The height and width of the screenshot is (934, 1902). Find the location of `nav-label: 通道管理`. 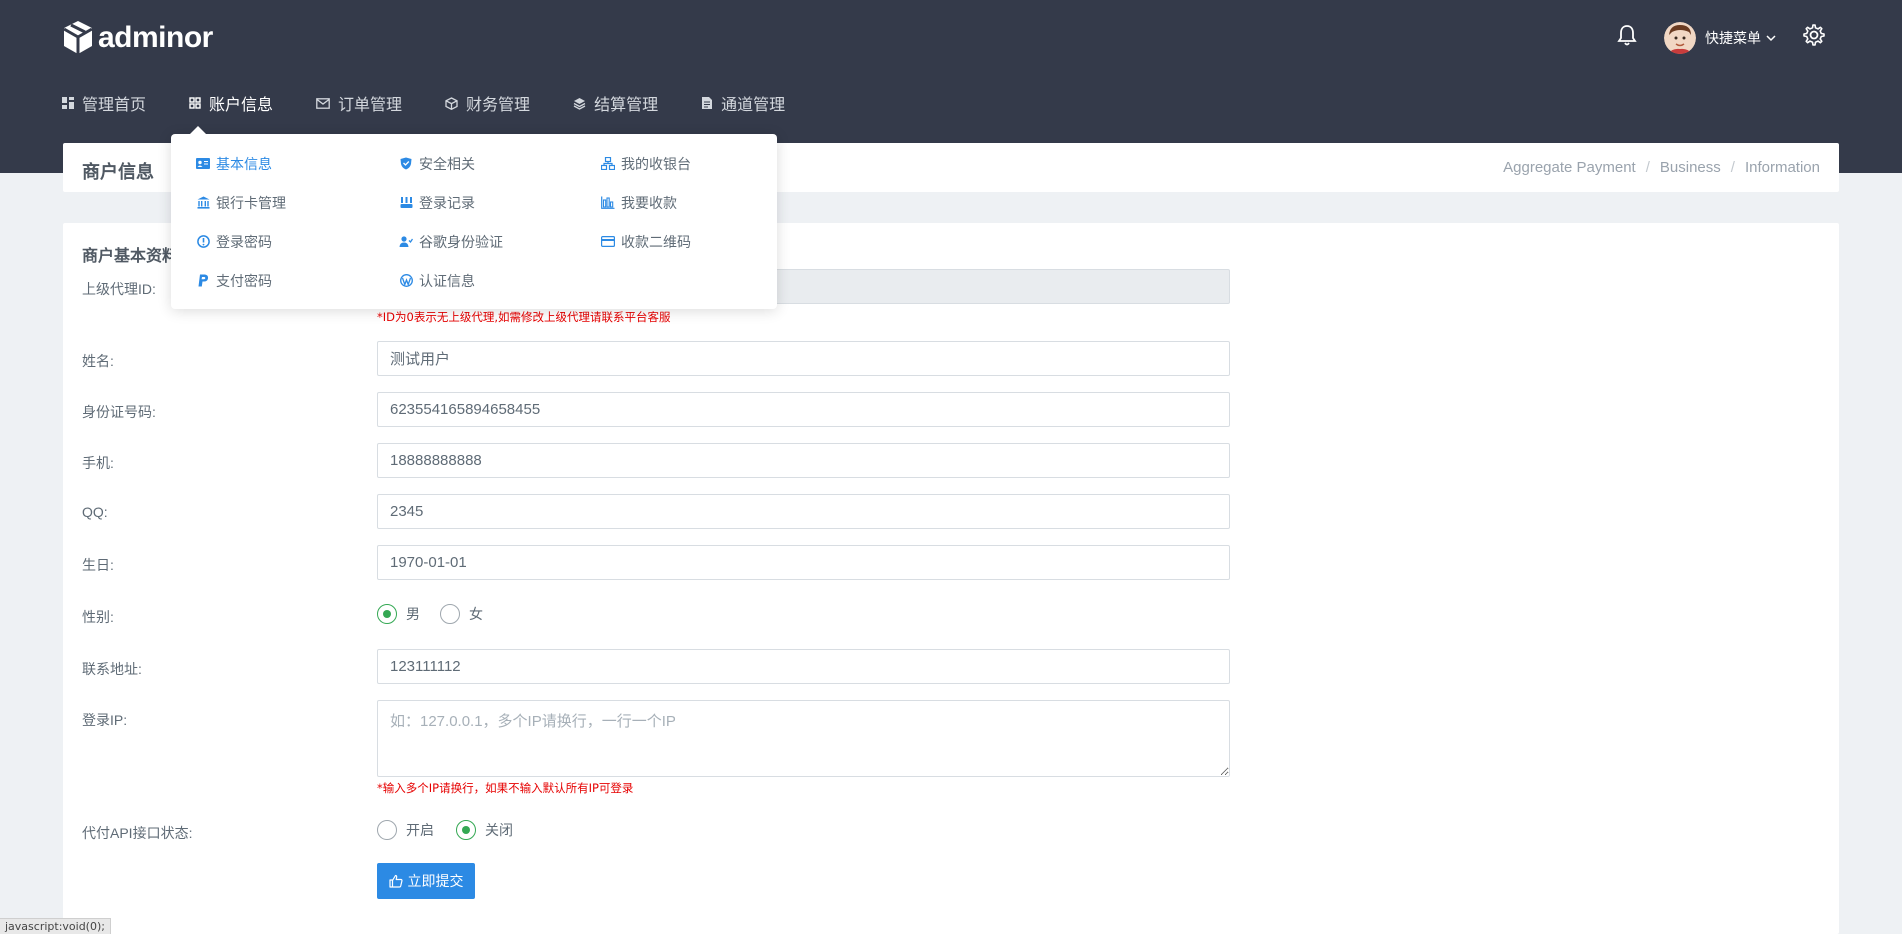

nav-label: 通道管理 is located at coordinates (753, 105).